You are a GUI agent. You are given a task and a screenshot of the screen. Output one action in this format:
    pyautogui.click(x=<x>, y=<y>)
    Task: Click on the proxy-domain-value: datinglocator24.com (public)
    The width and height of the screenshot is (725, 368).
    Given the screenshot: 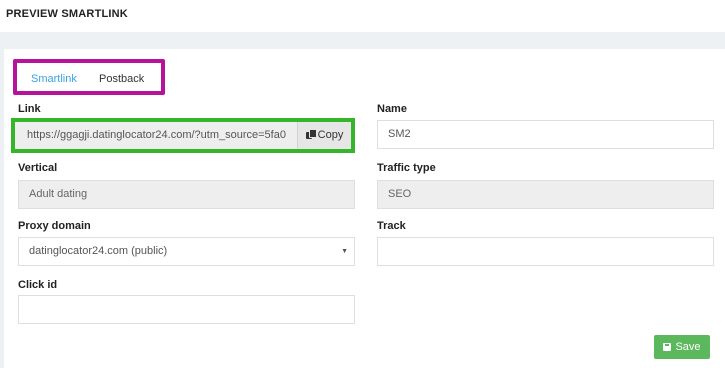 What is the action you would take?
    pyautogui.click(x=98, y=251)
    